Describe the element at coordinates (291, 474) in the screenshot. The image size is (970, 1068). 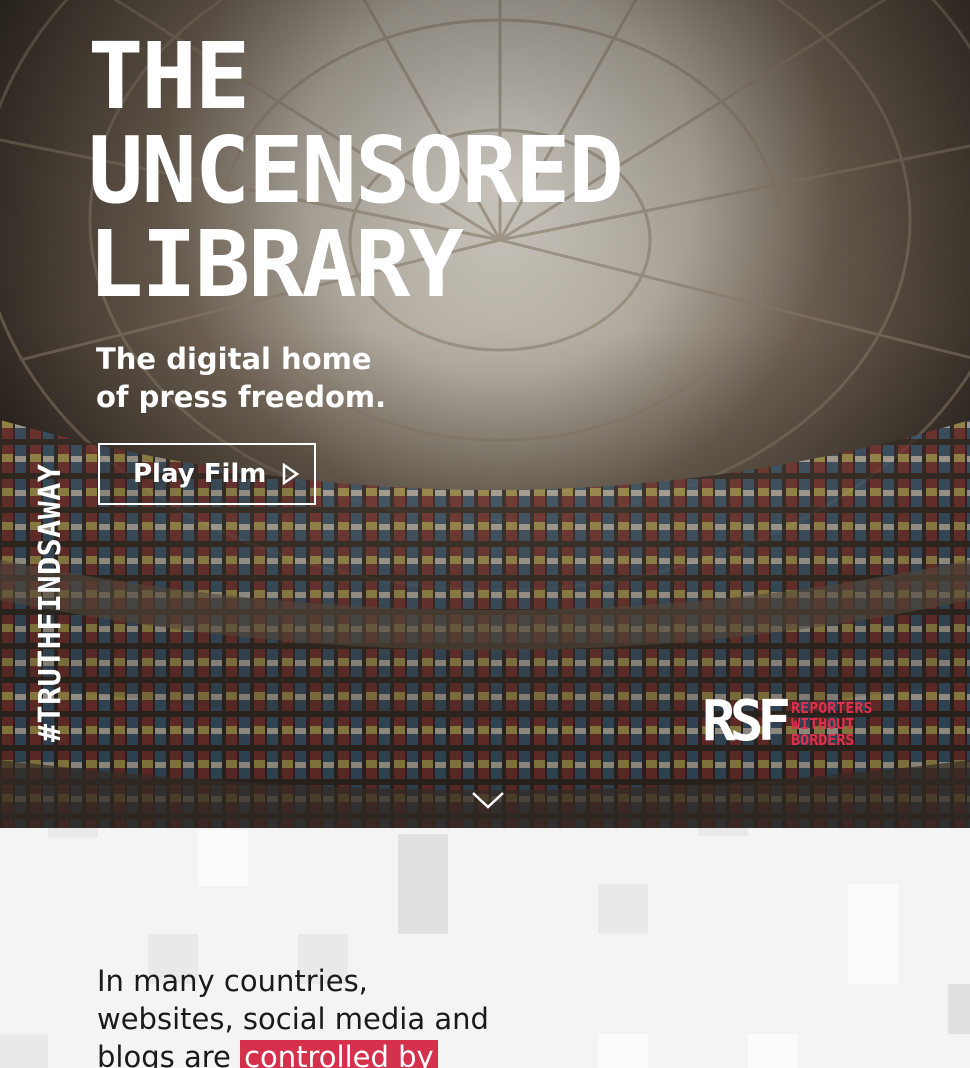
I see `play-icon` at that location.